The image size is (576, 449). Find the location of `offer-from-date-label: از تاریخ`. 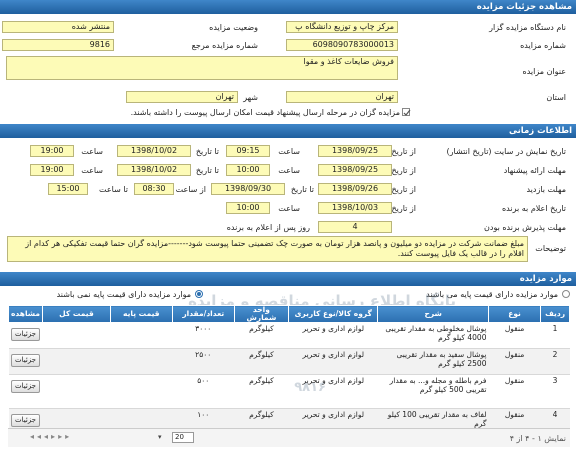

offer-from-date-label: از تاریخ is located at coordinates (403, 170).